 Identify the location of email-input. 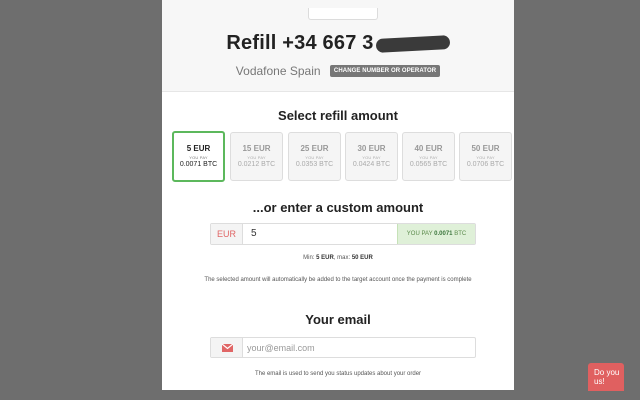
(357, 347).